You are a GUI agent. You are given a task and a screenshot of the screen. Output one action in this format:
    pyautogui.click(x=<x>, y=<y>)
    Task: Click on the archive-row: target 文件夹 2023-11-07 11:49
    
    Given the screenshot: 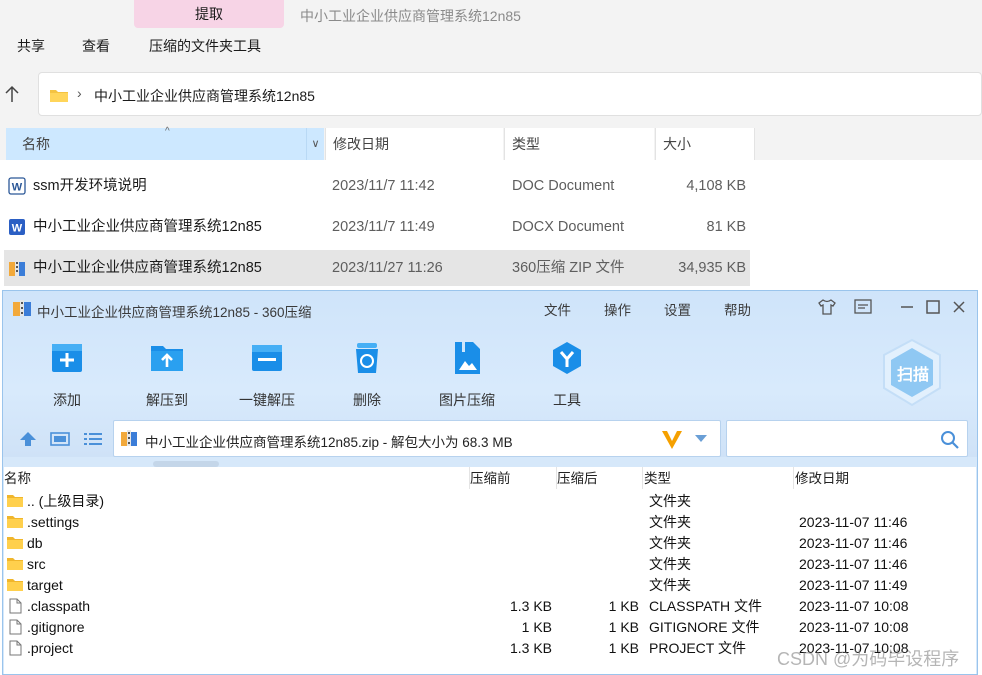 What is the action you would take?
    pyautogui.click(x=490, y=585)
    